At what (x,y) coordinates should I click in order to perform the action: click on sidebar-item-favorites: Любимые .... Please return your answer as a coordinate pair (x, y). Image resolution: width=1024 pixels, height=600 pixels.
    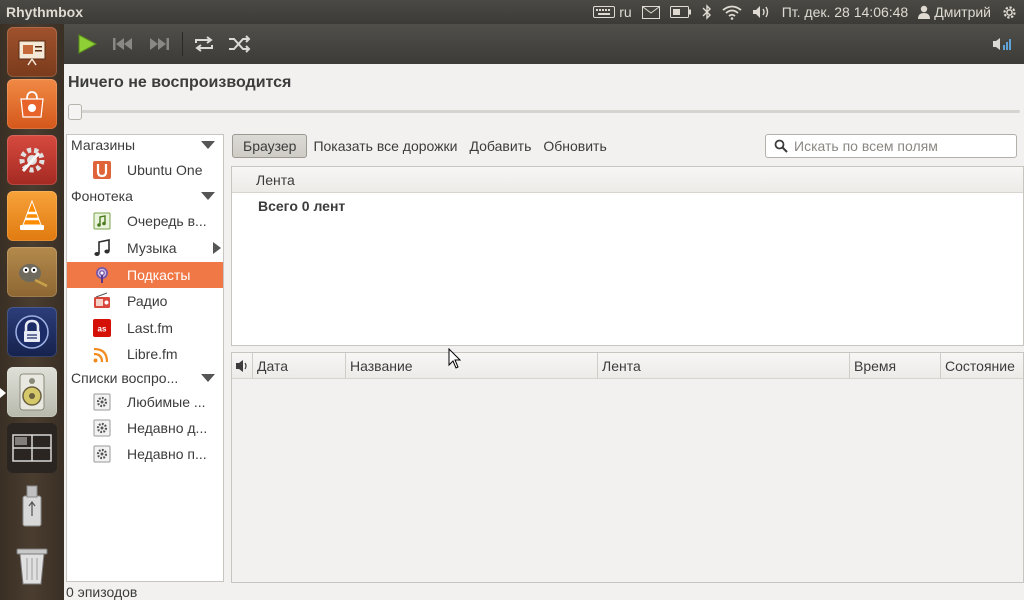
    Looking at the image, I should click on (145, 402).